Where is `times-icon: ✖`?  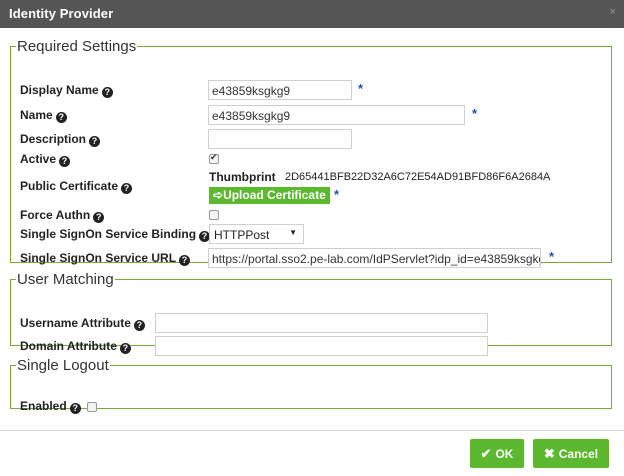
times-icon: ✖ is located at coordinates (549, 453).